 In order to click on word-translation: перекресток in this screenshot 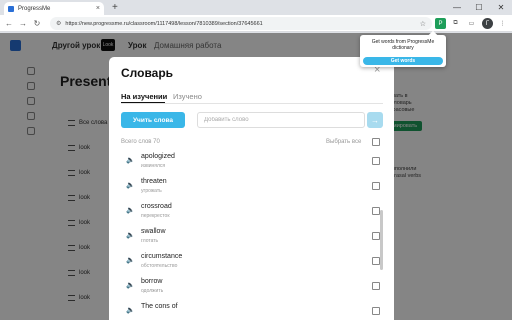, I will do `click(155, 216)`.